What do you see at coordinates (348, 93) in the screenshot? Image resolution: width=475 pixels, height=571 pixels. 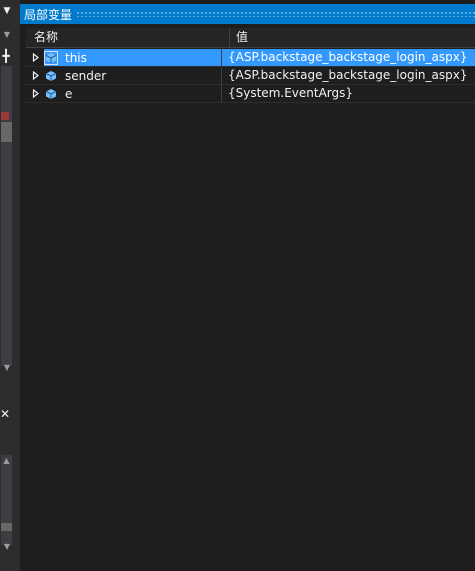 I see `variable-value: {System.EventArgs}` at bounding box center [348, 93].